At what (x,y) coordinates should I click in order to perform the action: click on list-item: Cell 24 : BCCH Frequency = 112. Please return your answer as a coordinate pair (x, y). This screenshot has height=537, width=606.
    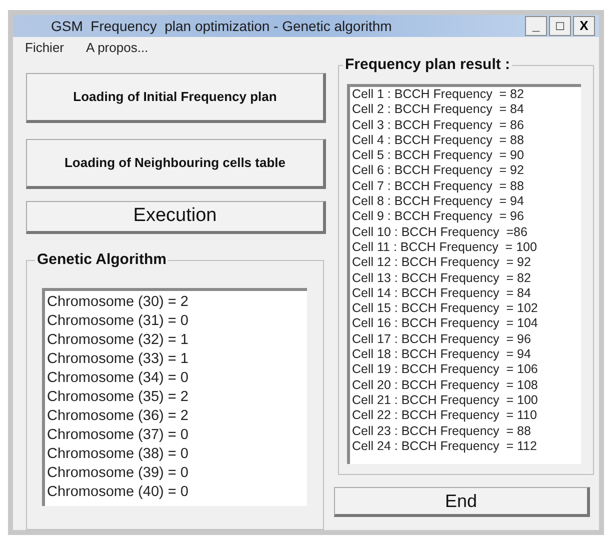
    Looking at the image, I should click on (466, 446).